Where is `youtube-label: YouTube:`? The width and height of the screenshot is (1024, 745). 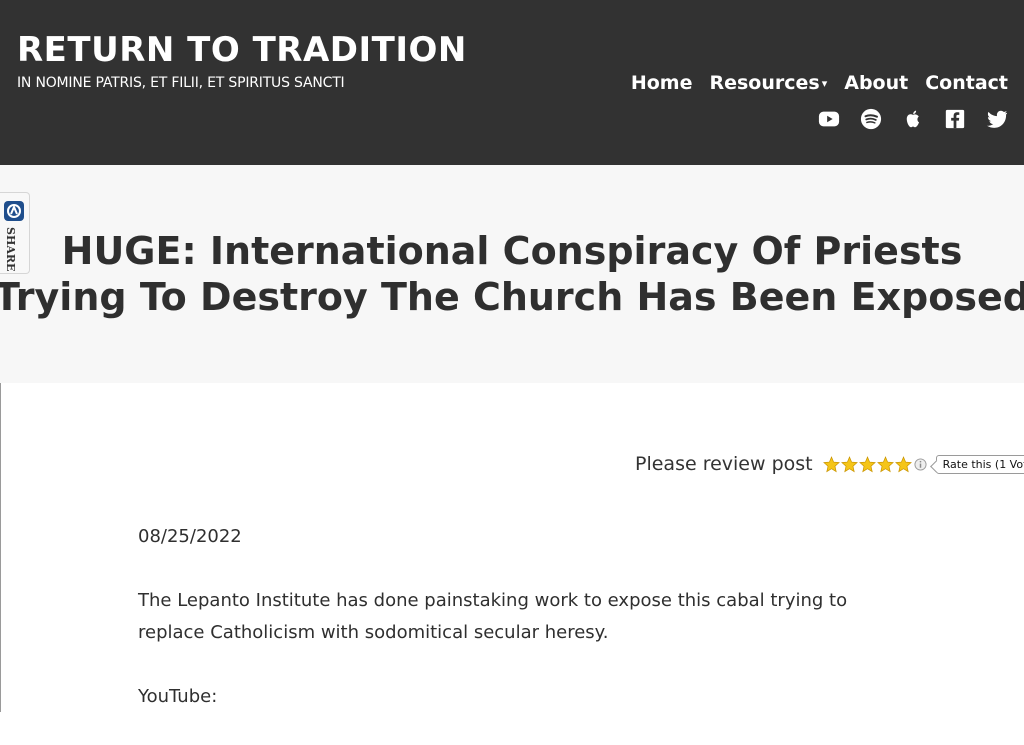
youtube-label: YouTube: is located at coordinates (178, 696).